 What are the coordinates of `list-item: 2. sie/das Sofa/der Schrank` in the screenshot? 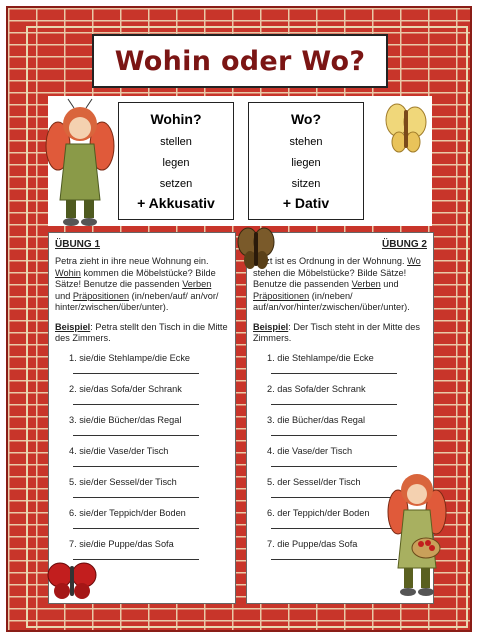 It's located at (142, 399).